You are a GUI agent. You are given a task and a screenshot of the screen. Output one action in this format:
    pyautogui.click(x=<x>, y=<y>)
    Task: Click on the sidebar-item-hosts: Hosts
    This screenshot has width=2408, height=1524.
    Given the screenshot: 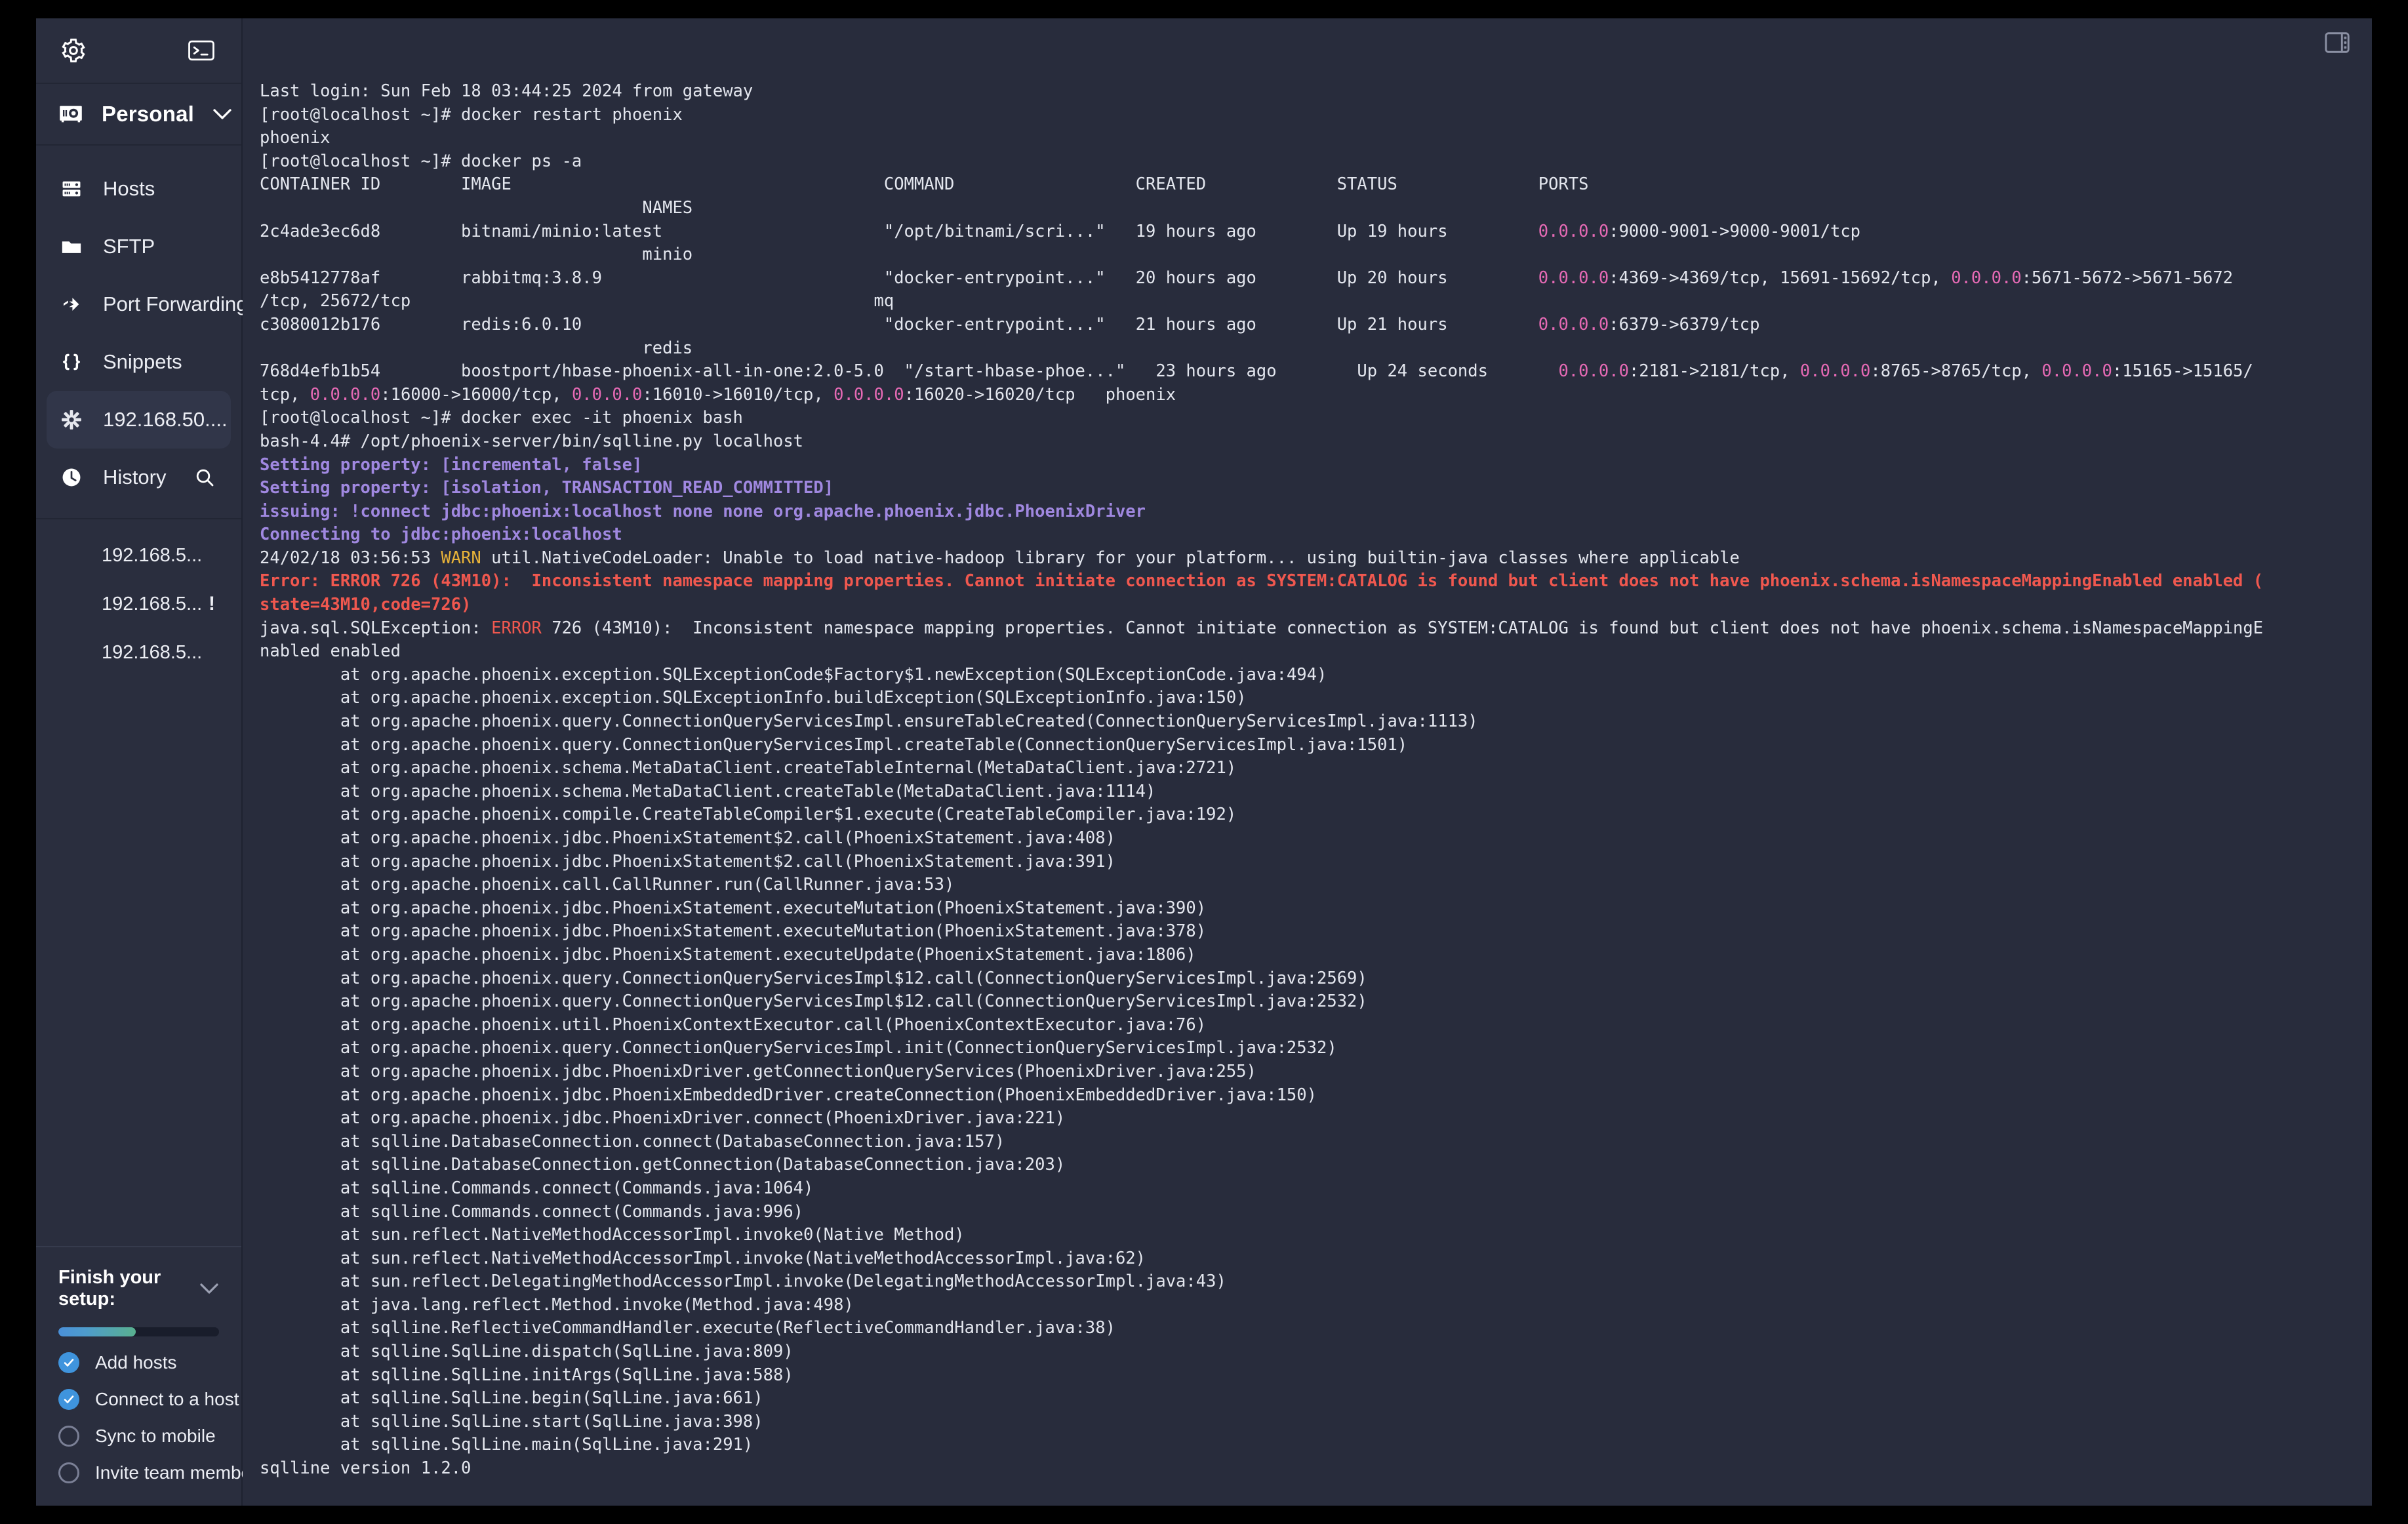 What is the action you would take?
    pyautogui.click(x=139, y=189)
    